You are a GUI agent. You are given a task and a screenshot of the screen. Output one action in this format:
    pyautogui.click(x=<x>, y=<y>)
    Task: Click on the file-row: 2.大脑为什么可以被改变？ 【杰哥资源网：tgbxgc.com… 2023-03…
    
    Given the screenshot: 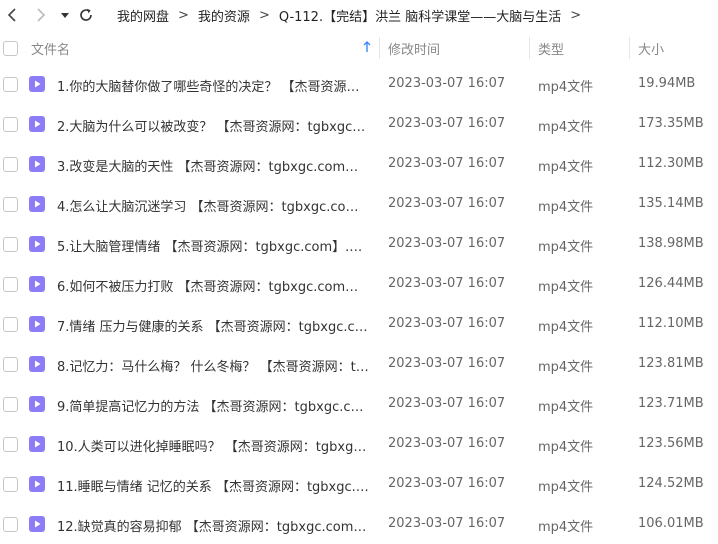 What is the action you would take?
    pyautogui.click(x=359, y=124)
    